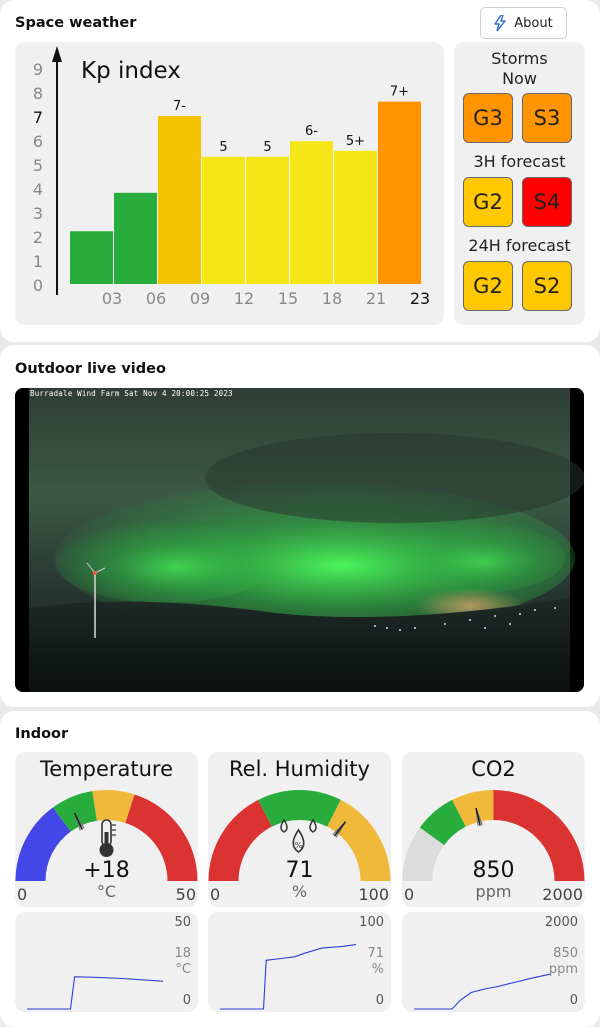  I want to click on outdoor-title: Outdoor live video, so click(90, 369).